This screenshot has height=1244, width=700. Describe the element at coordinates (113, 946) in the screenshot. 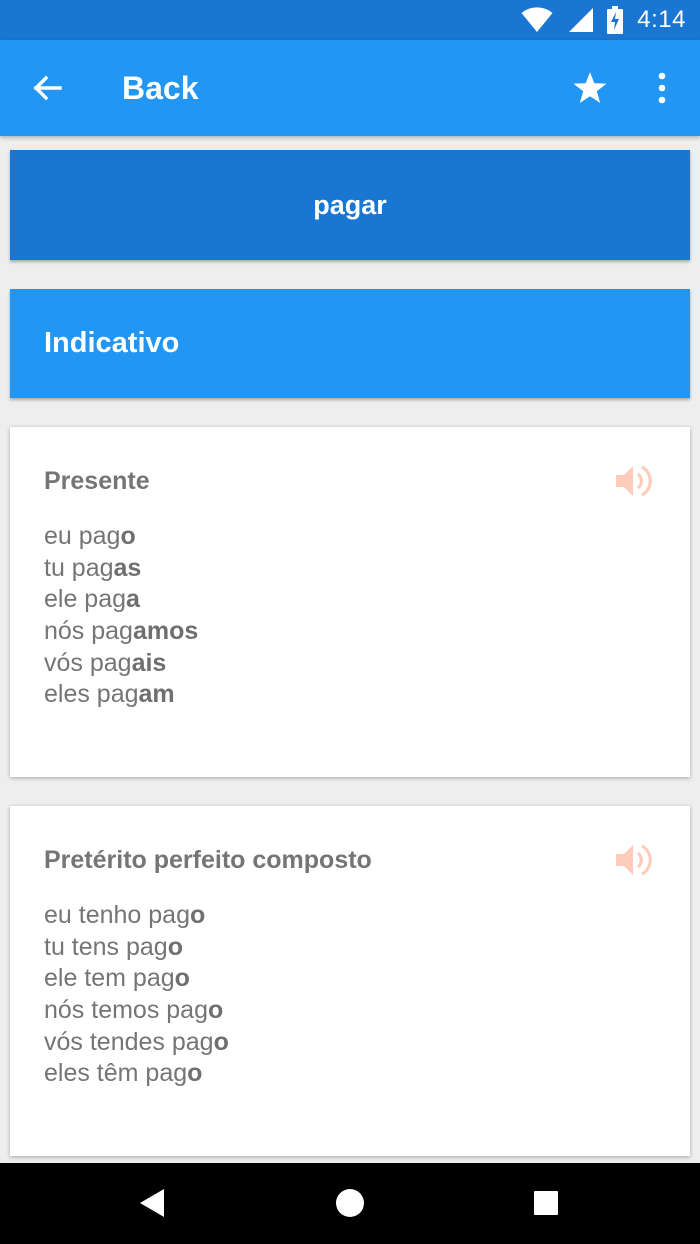

I see `conjugation-row: tu tens pago` at that location.